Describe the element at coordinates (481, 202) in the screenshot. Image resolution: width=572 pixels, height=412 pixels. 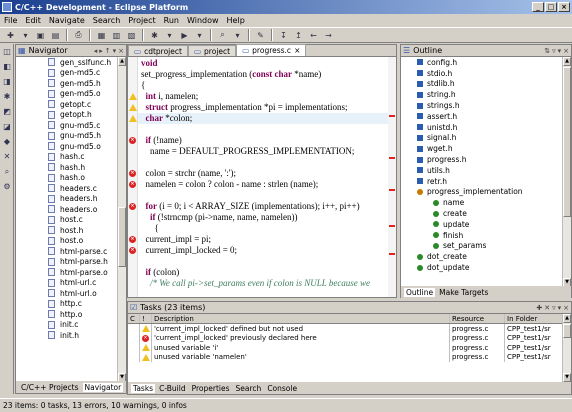
I see `outline-item: name` at that location.